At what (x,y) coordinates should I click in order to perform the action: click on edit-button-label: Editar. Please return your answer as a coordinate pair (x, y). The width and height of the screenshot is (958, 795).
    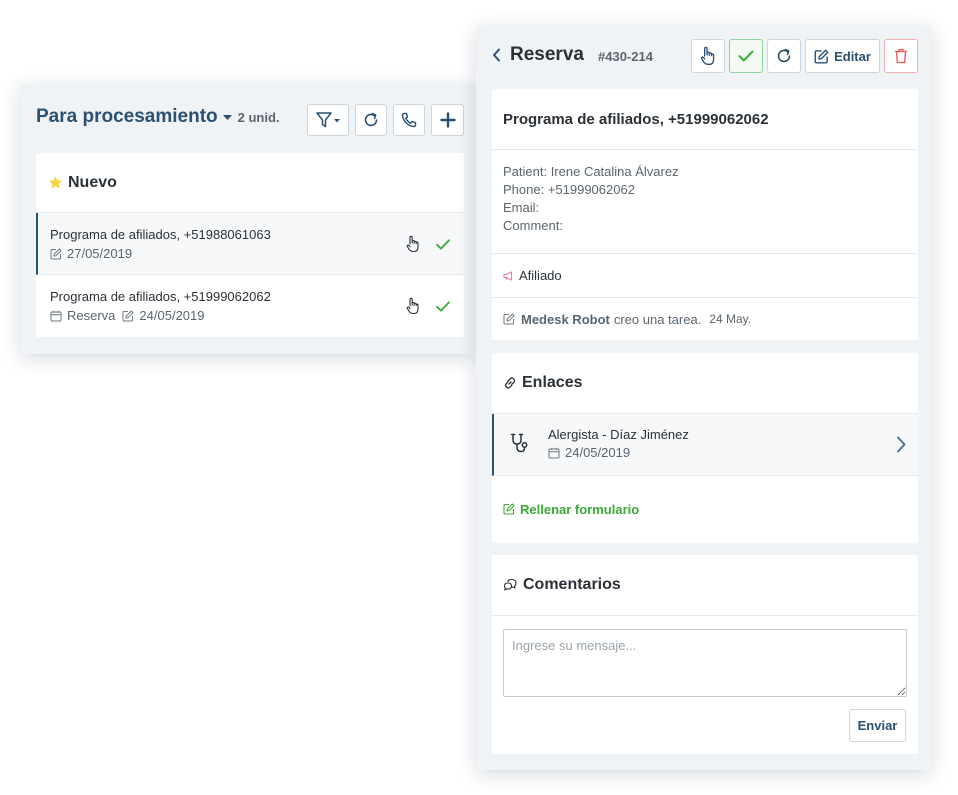
    Looking at the image, I should click on (852, 56).